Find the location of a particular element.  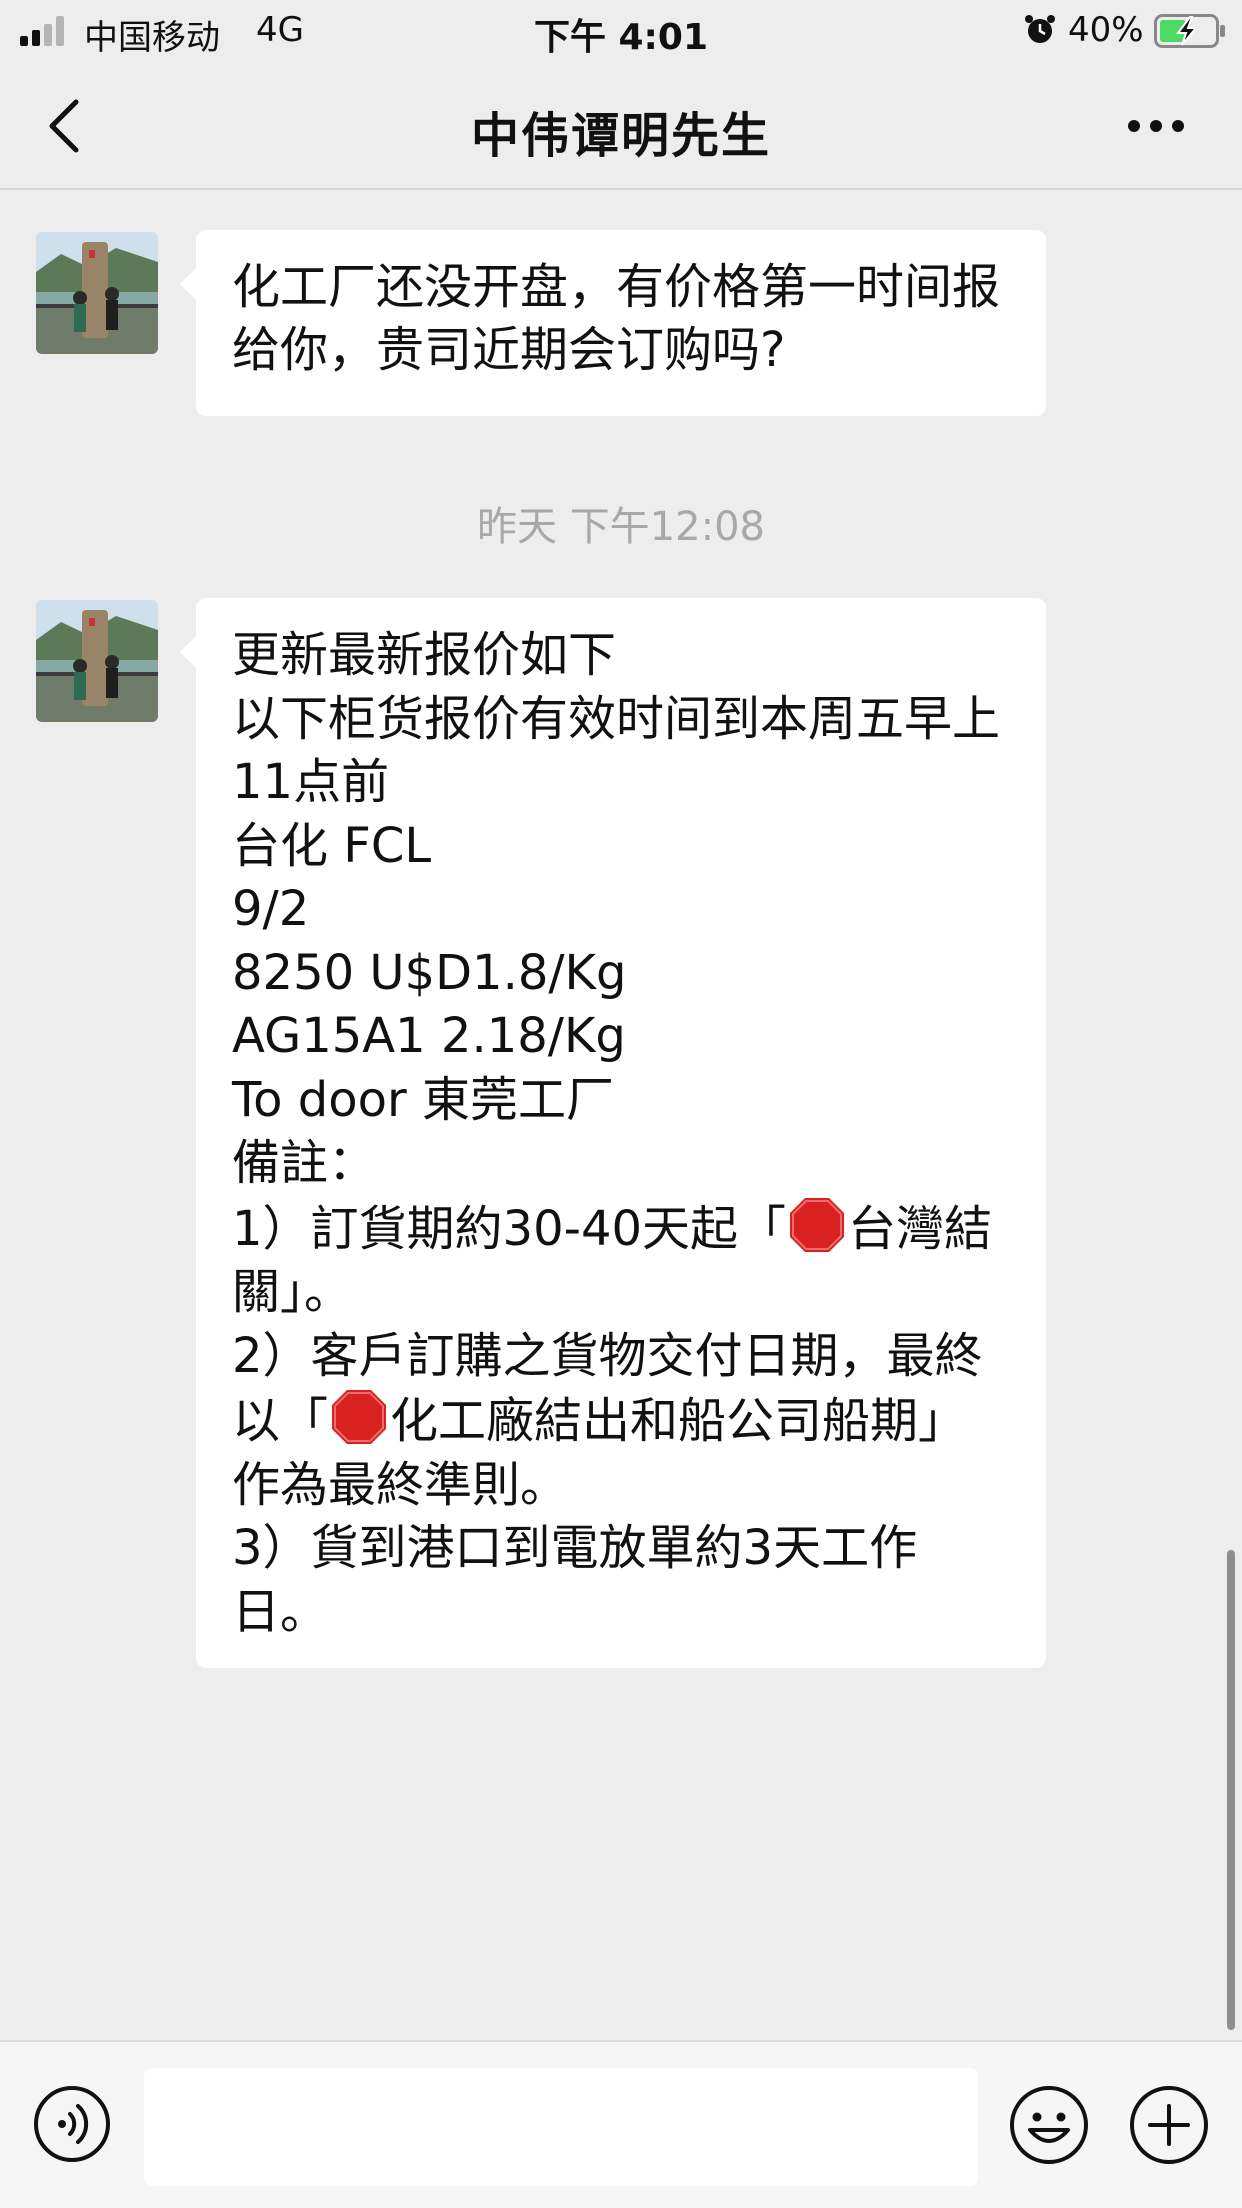

message-input is located at coordinates (561, 2127).